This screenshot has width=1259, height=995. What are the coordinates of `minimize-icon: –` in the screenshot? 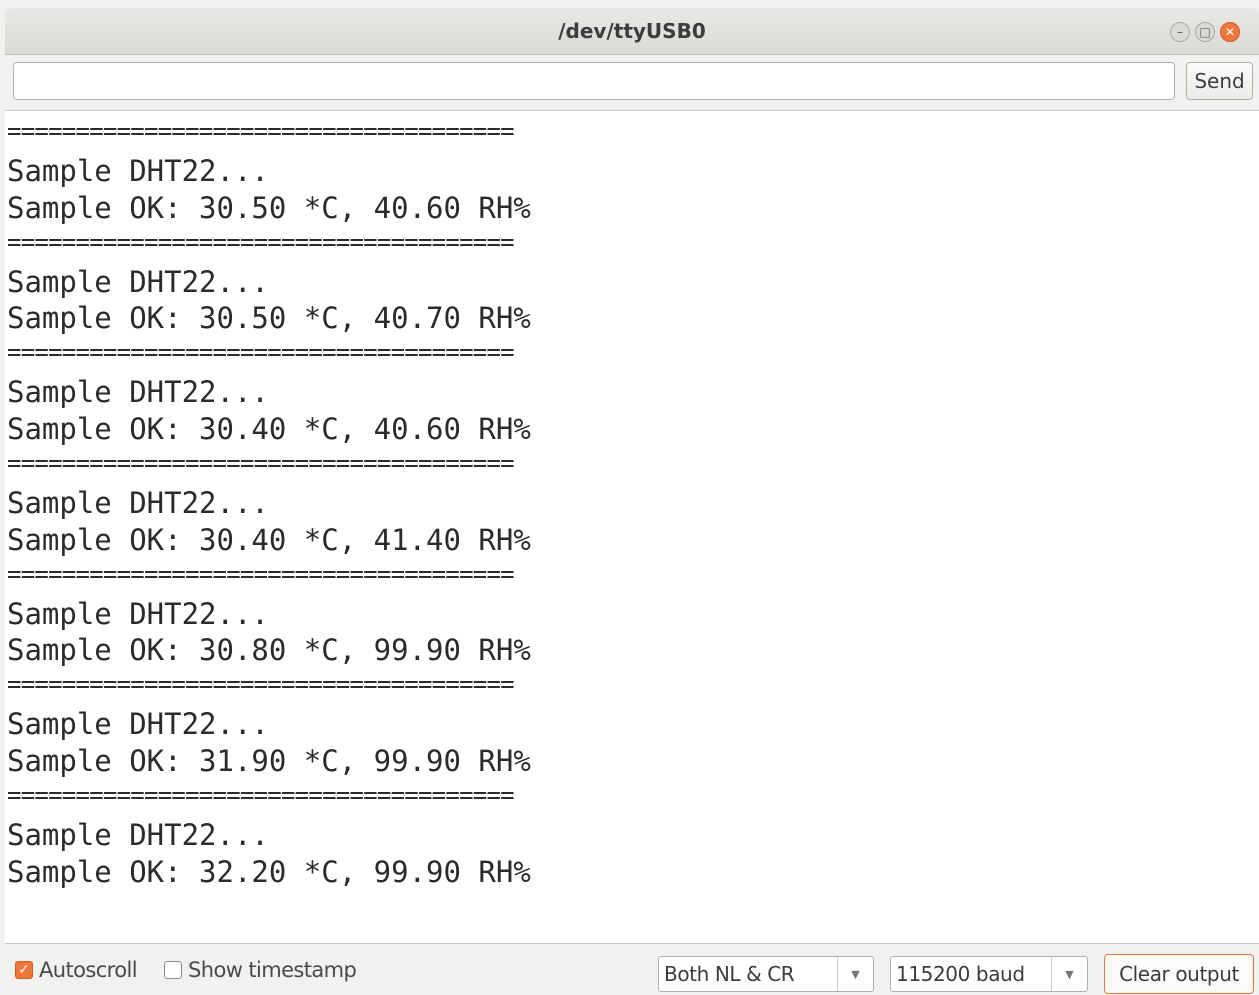 It's located at (1180, 32).